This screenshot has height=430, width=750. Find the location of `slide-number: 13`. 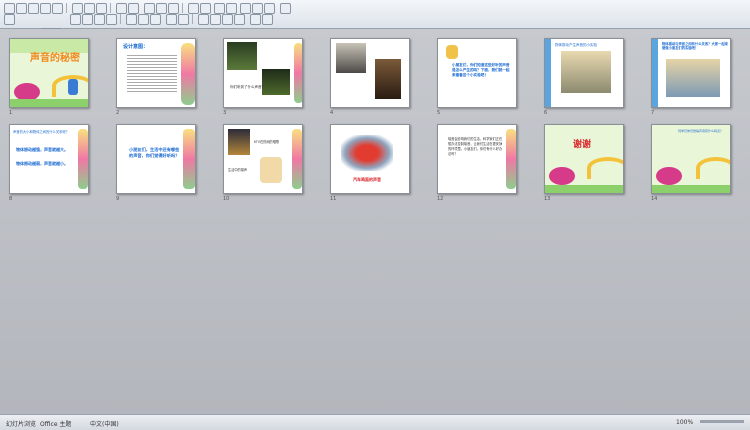

slide-number: 13 is located at coordinates (547, 199).